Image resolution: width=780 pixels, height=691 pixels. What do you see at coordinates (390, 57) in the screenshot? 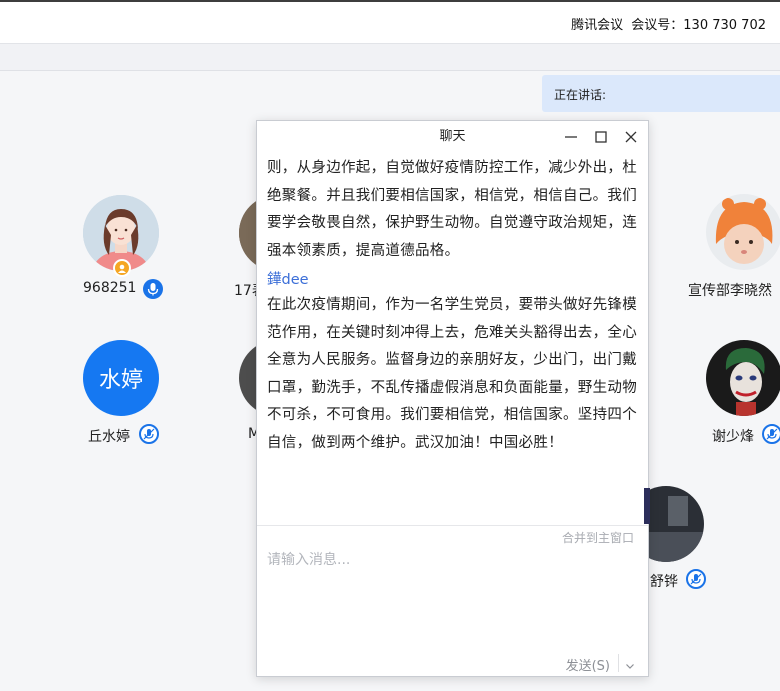
I see `toolbar-strip` at bounding box center [390, 57].